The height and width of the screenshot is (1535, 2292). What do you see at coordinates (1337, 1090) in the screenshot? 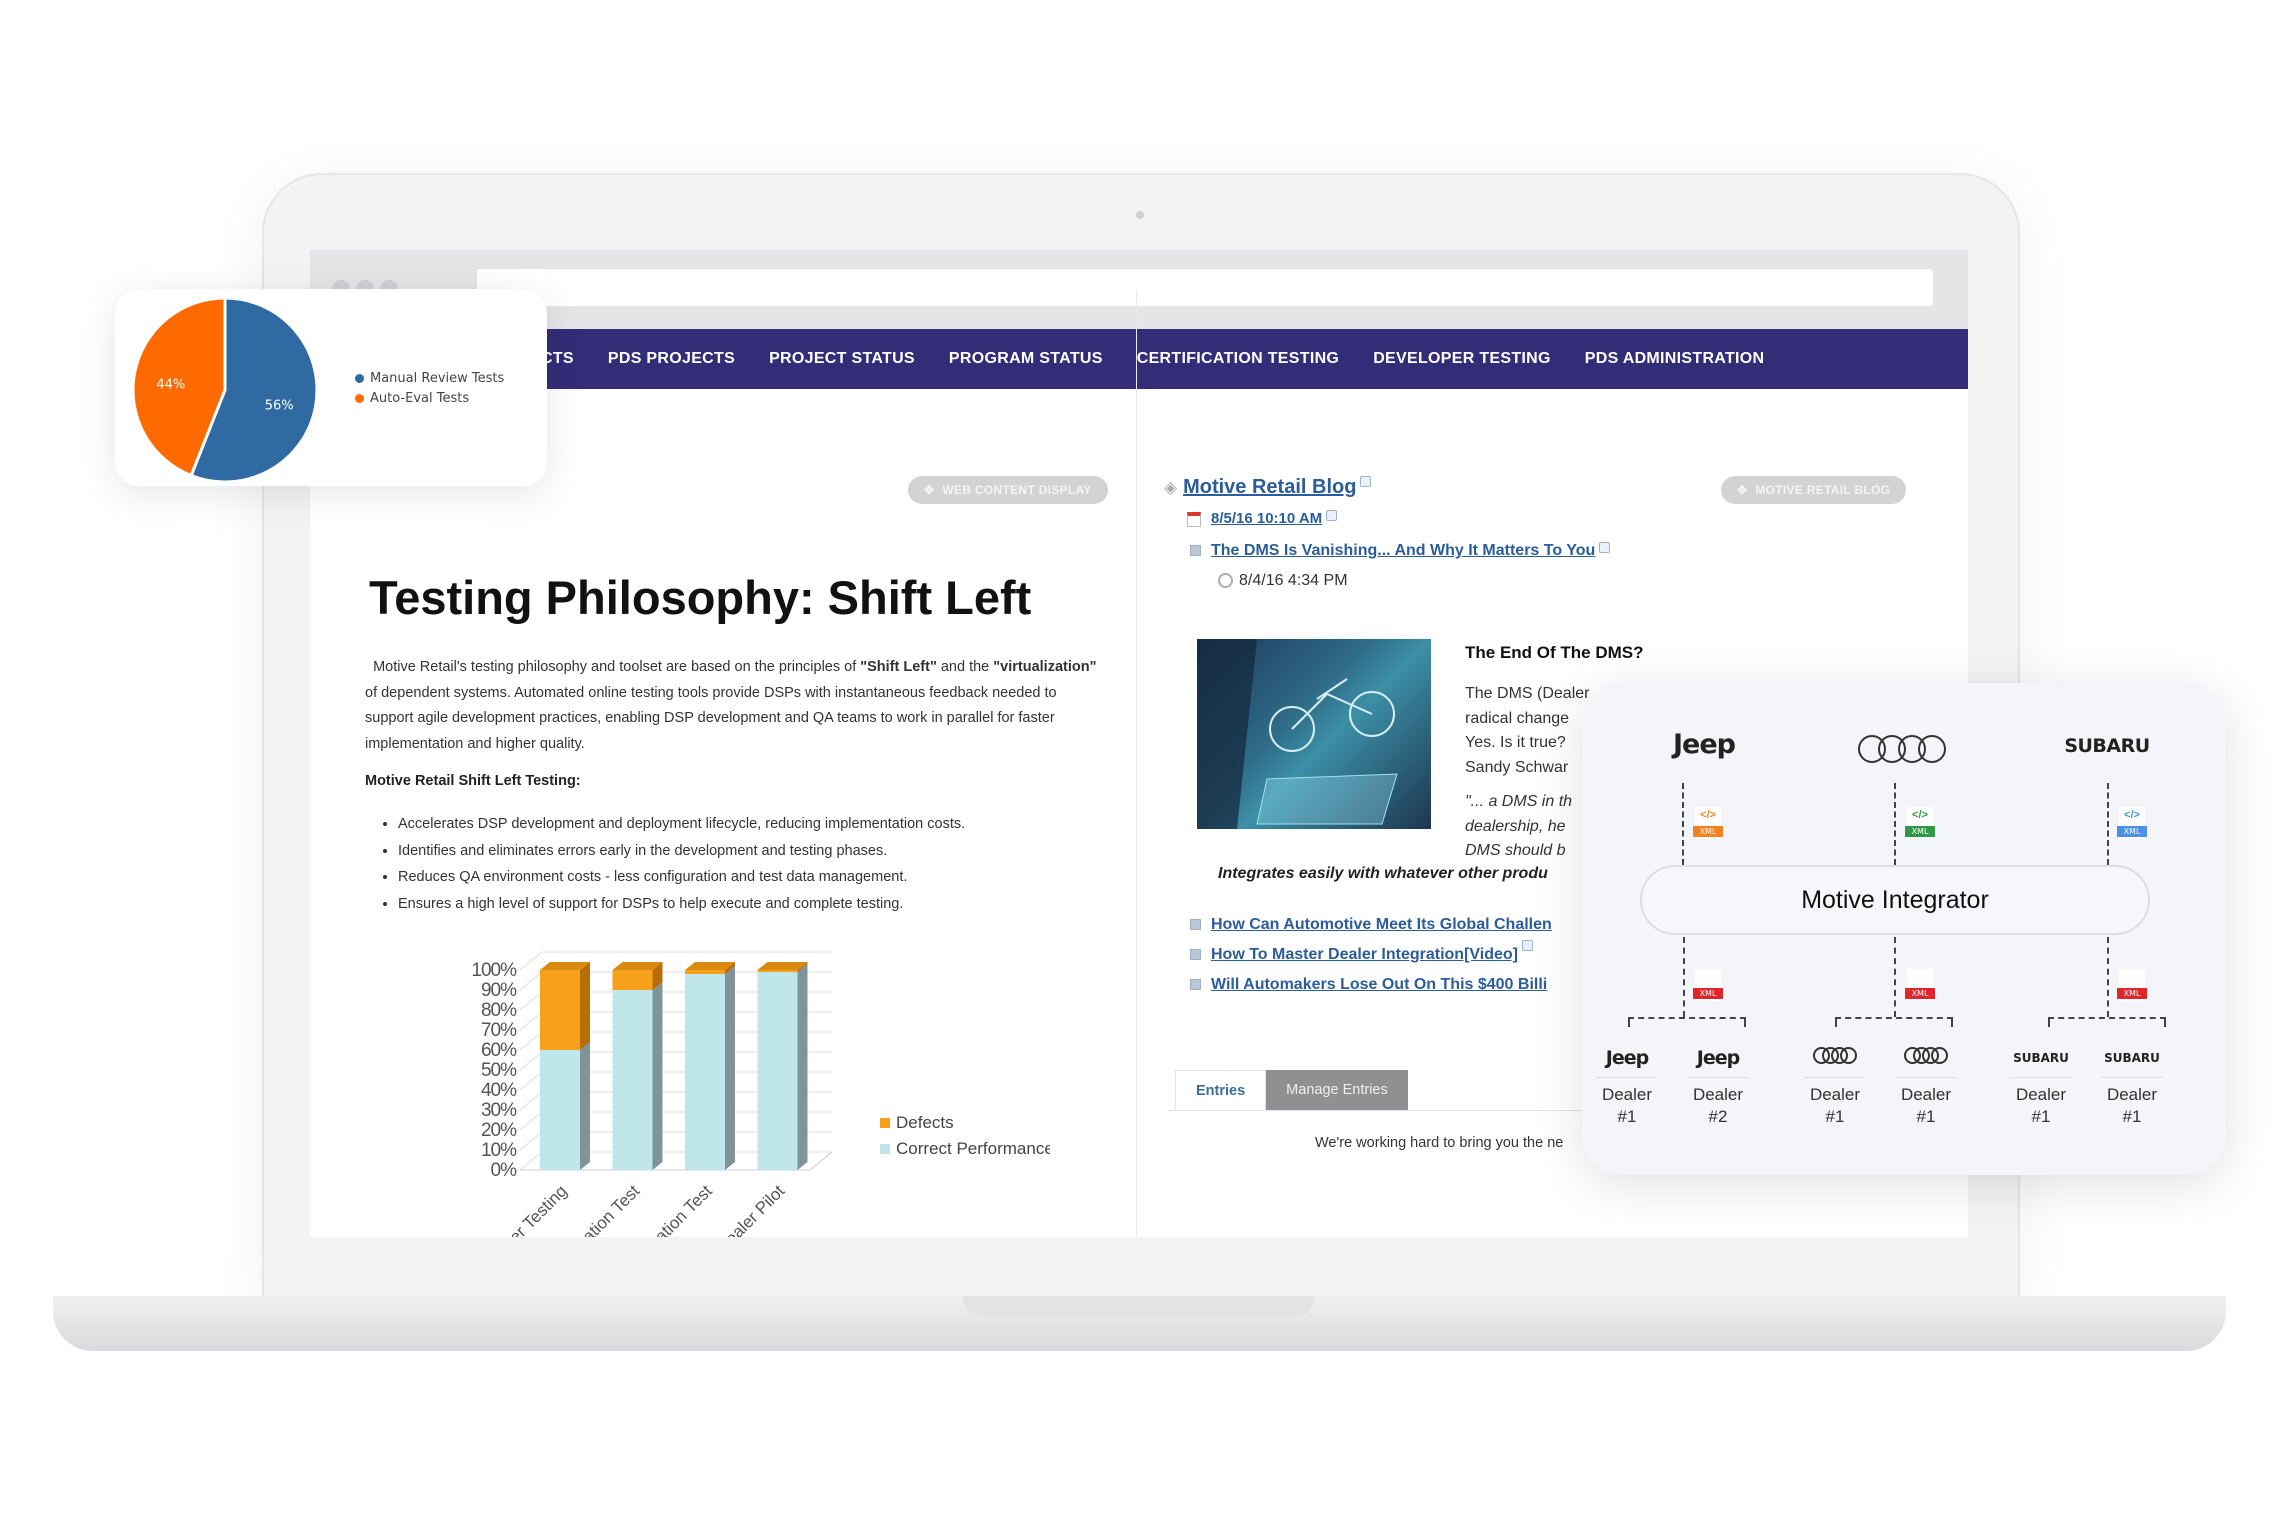
I see `tab-manage-entries: Manage Entries` at bounding box center [1337, 1090].